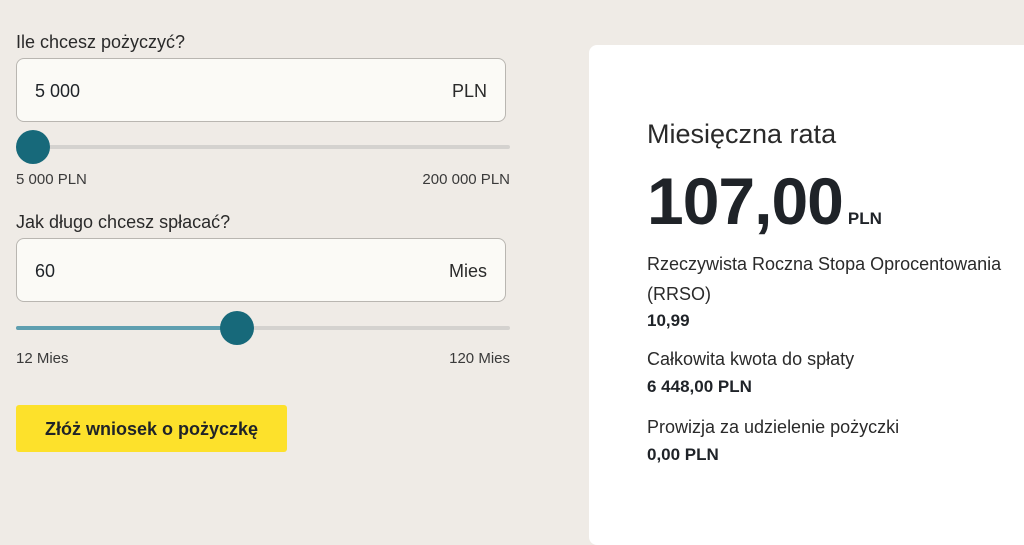 Image resolution: width=1024 pixels, height=545 pixels. I want to click on loan-amount-min-label: 5 000 PLN, so click(51, 179).